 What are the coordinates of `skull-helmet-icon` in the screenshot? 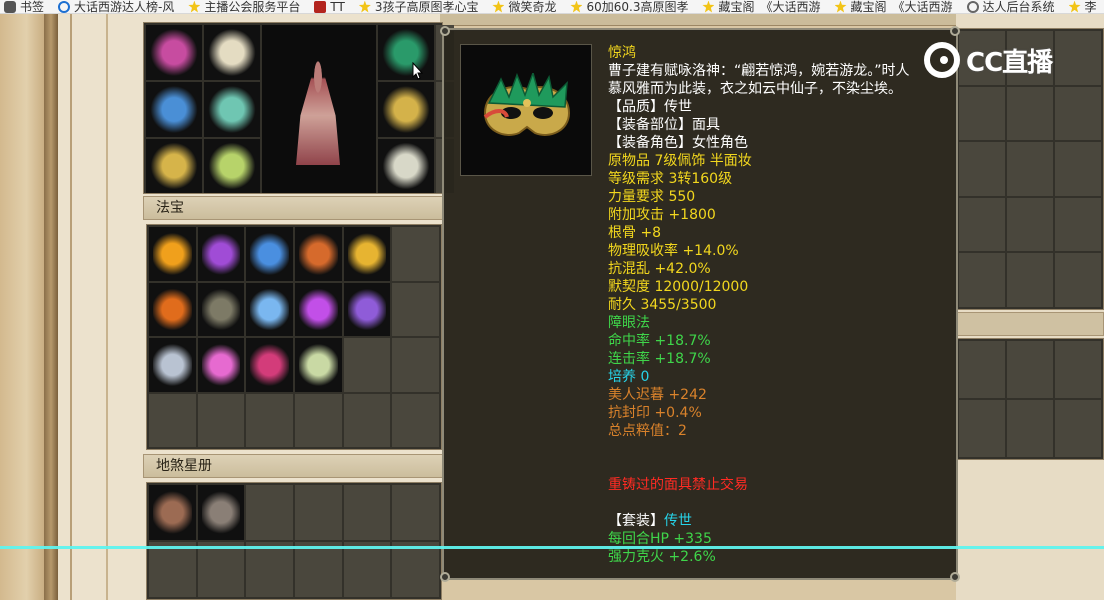 It's located at (232, 52).